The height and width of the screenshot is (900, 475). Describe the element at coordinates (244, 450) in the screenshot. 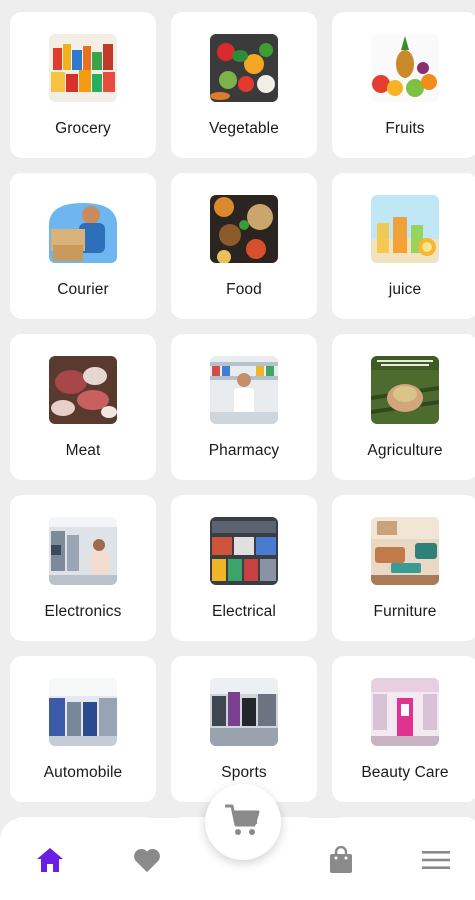

I see `category-label: Pharmacy` at that location.